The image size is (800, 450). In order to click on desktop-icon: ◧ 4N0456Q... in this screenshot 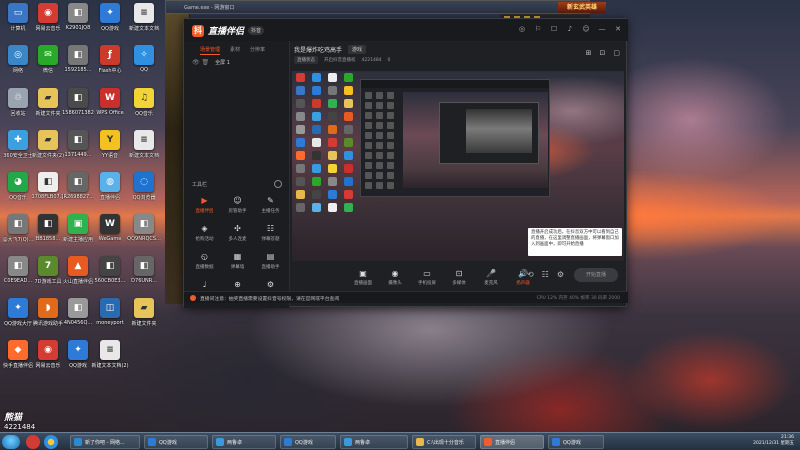, I will do `click(78, 317)`.